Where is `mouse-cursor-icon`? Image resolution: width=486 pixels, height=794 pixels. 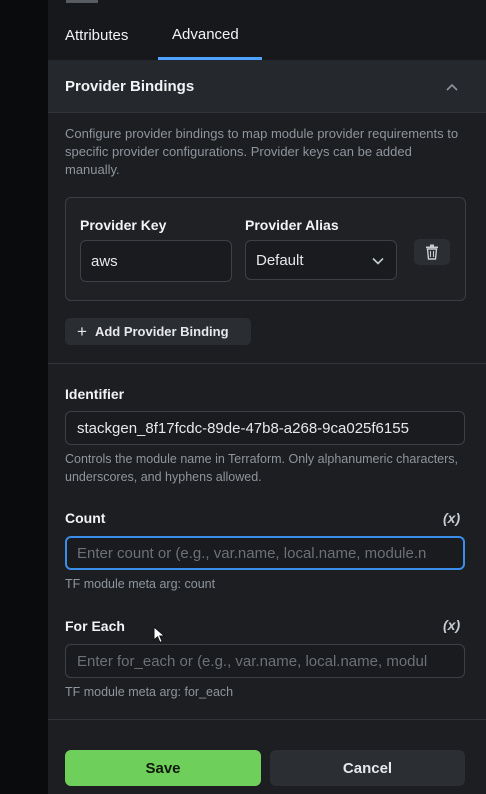 mouse-cursor-icon is located at coordinates (159, 635).